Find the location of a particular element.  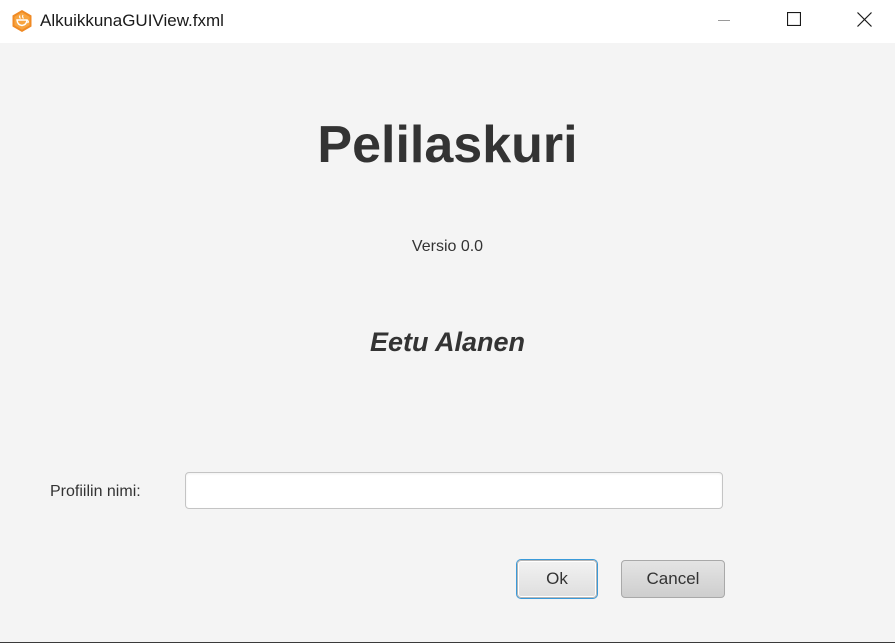

title-bar: AlkuikkunaGUIView.fxml is located at coordinates (447, 21).